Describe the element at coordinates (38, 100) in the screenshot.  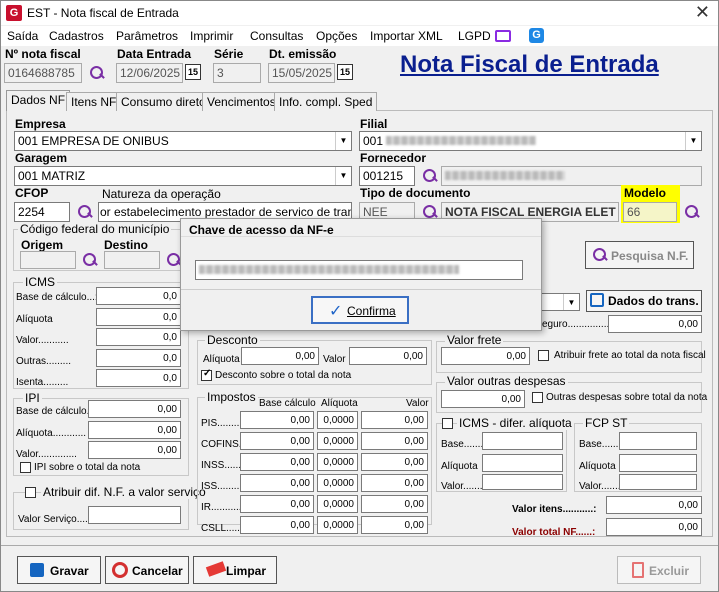
I see `tab-dados-nf: Dados NF` at that location.